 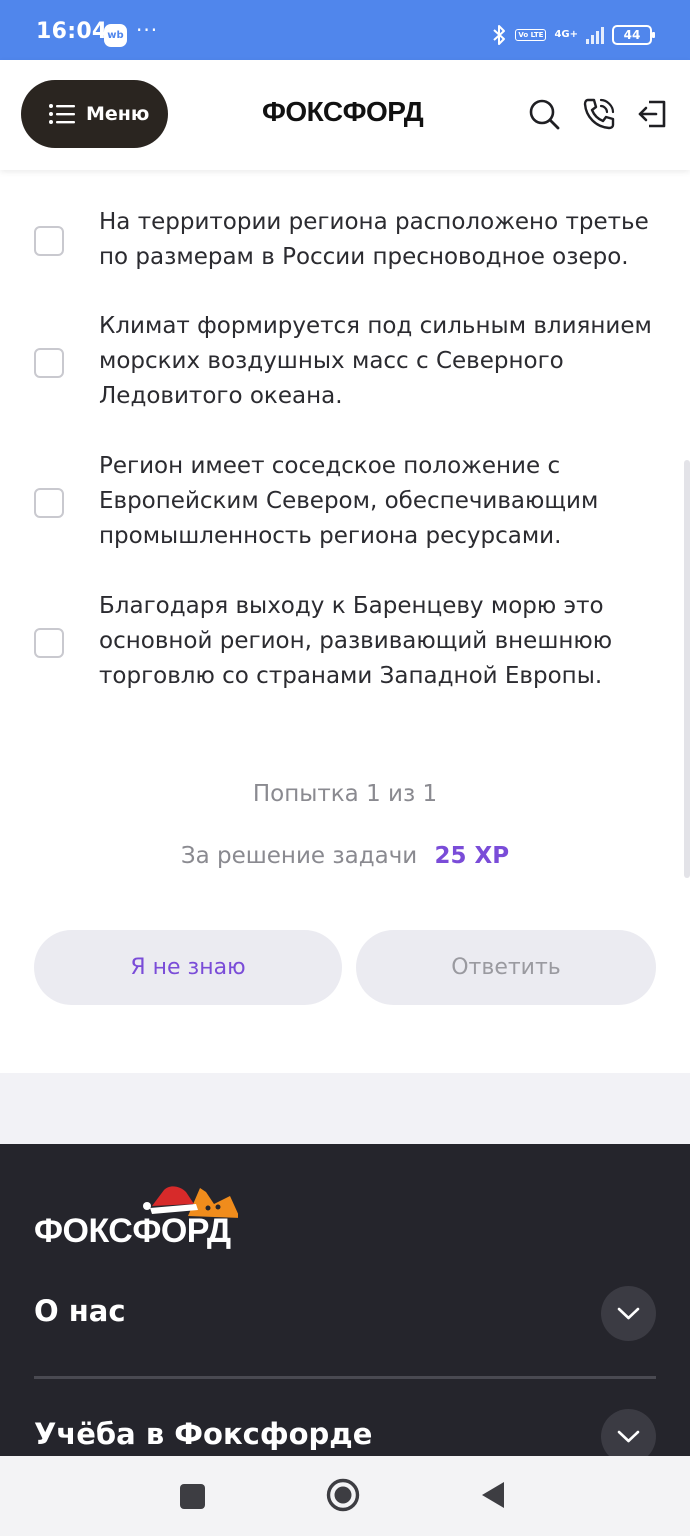 What do you see at coordinates (493, 1495) in the screenshot?
I see `back-icon` at bounding box center [493, 1495].